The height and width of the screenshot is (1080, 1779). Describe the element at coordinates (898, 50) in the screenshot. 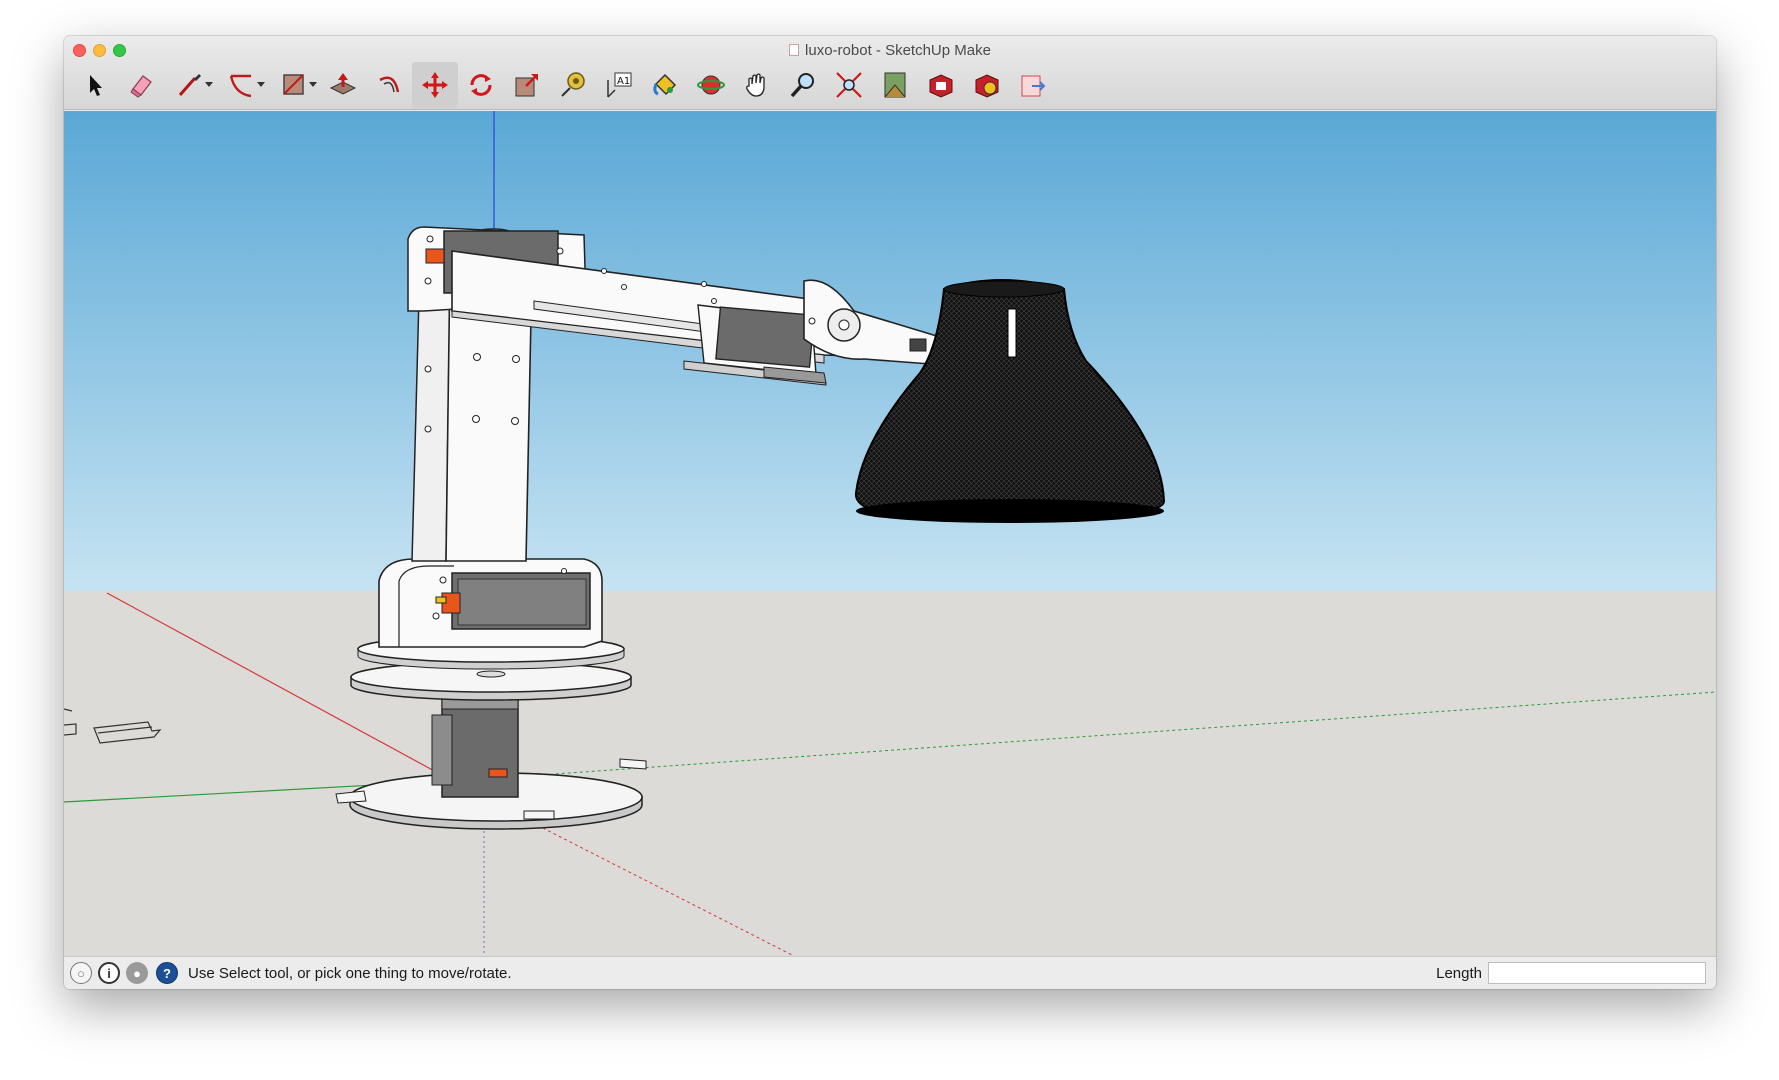

I see `window-title: luxo-robot - SketchUp Make` at that location.